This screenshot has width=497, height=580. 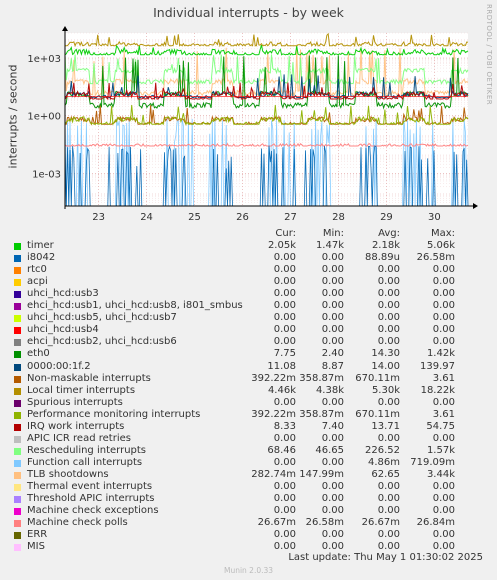 What do you see at coordinates (252, 439) in the screenshot?
I see `legend-row: APIC ICR read retries 0.00 0.00 0.00 0.00` at bounding box center [252, 439].